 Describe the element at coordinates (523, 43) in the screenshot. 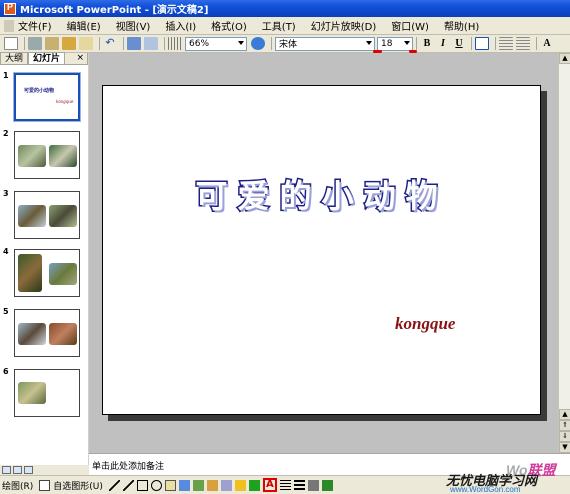

I see `bullets-icon` at that location.